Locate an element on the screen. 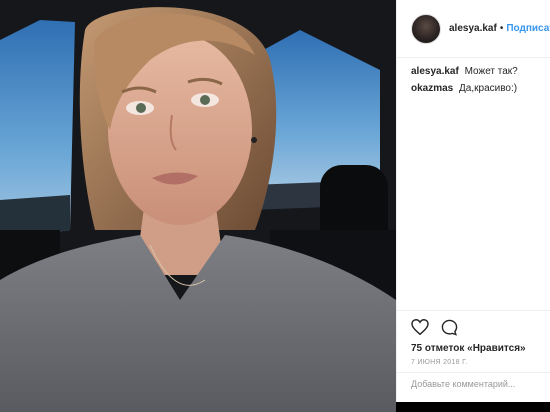 The width and height of the screenshot is (550, 412). post-actions: 75 отметок «Нравится» 7 июня 2018 Г. is located at coordinates (473, 338).